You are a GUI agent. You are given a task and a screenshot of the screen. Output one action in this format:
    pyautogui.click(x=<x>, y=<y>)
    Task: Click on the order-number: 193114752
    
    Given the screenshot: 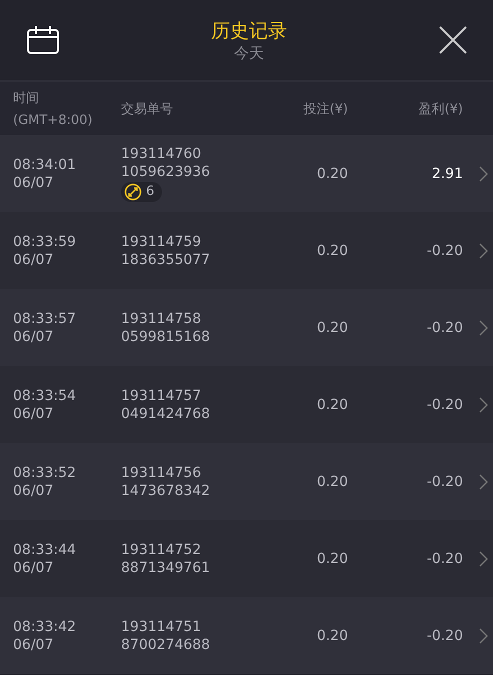 What is the action you would take?
    pyautogui.click(x=161, y=550)
    